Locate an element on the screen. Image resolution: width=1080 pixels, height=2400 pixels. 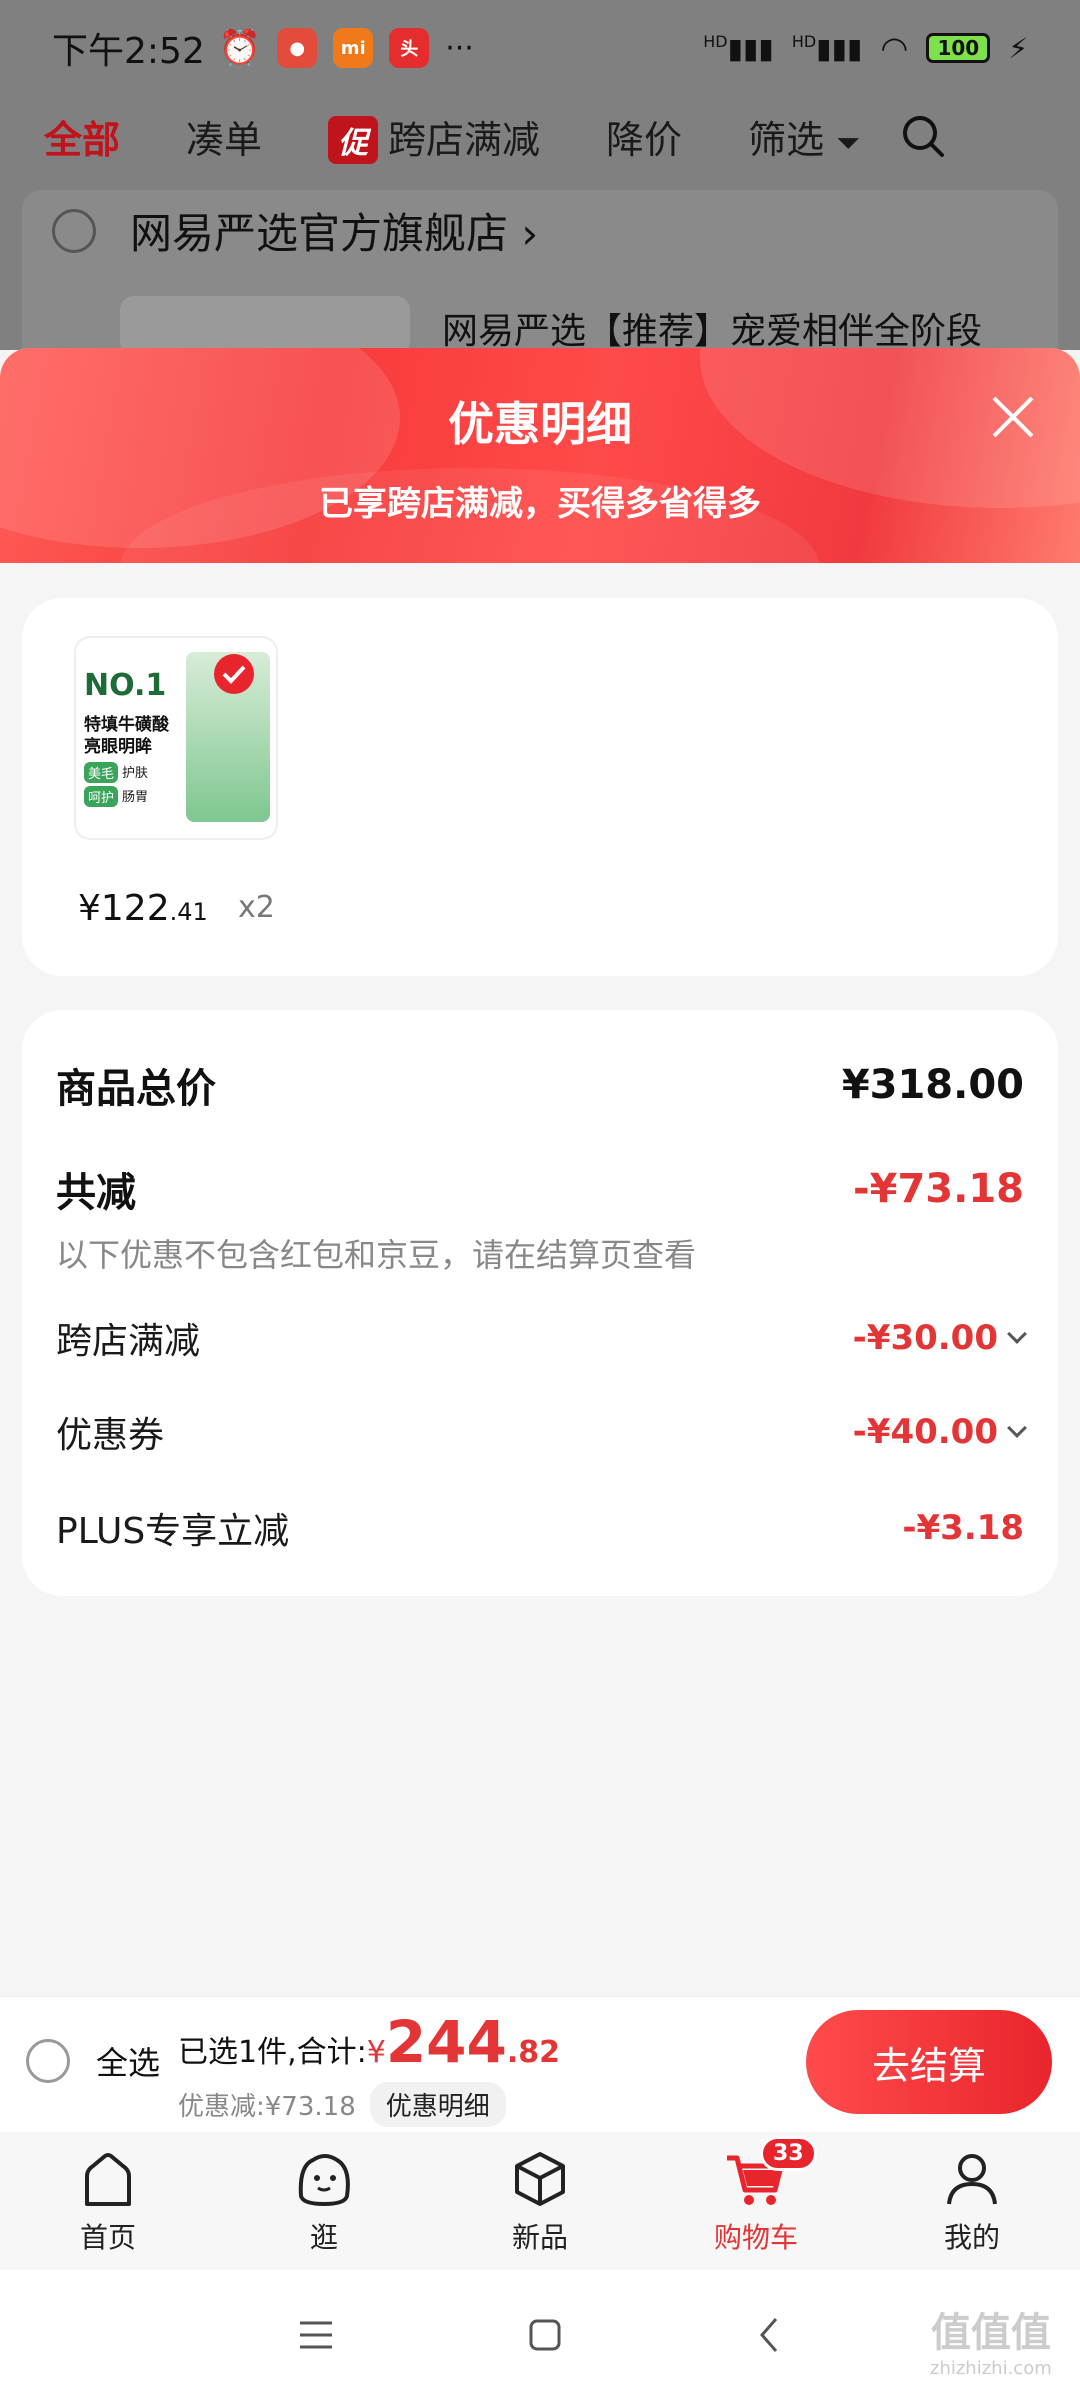
product-image-text-2: 亮眼明眸 is located at coordinates (118, 747).